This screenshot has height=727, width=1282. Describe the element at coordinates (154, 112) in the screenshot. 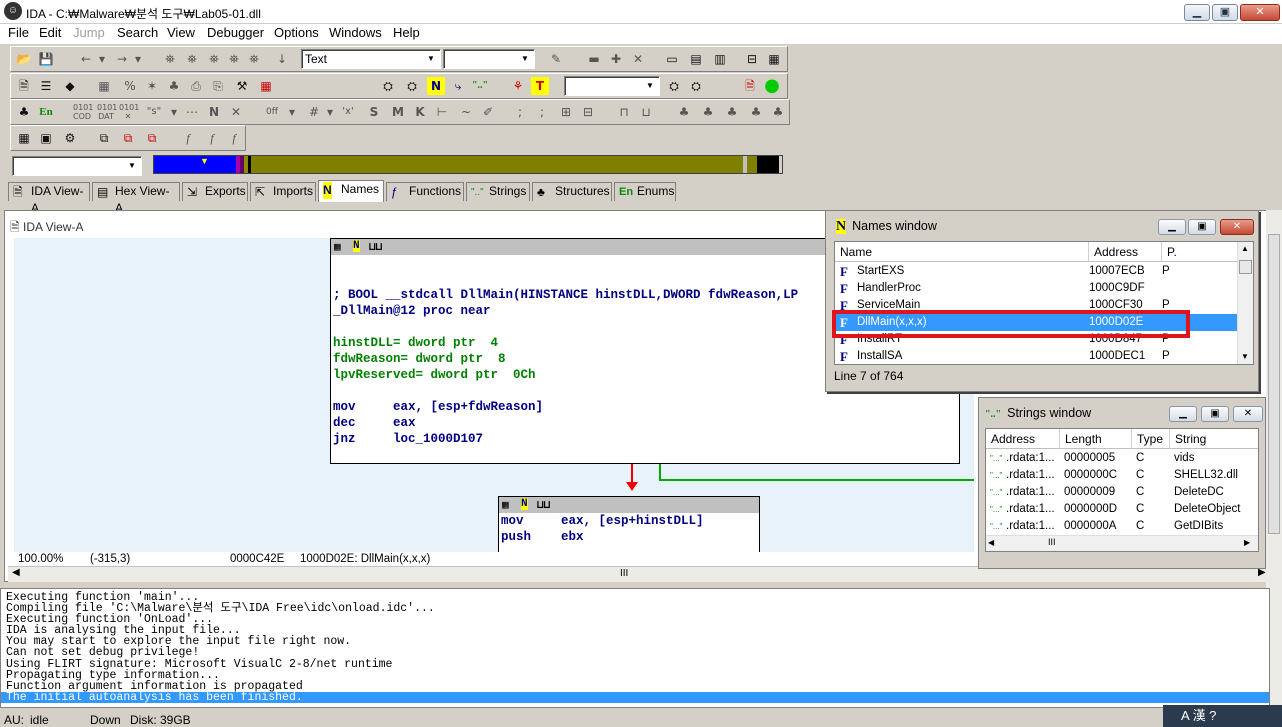

I see `string-literal-icon: "s"` at that location.